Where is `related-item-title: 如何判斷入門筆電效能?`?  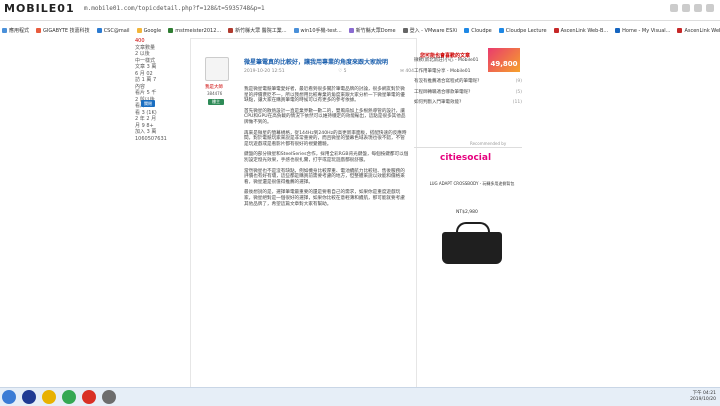
related-item-title: 如何判斷入門筆電效能? is located at coordinates (438, 102).